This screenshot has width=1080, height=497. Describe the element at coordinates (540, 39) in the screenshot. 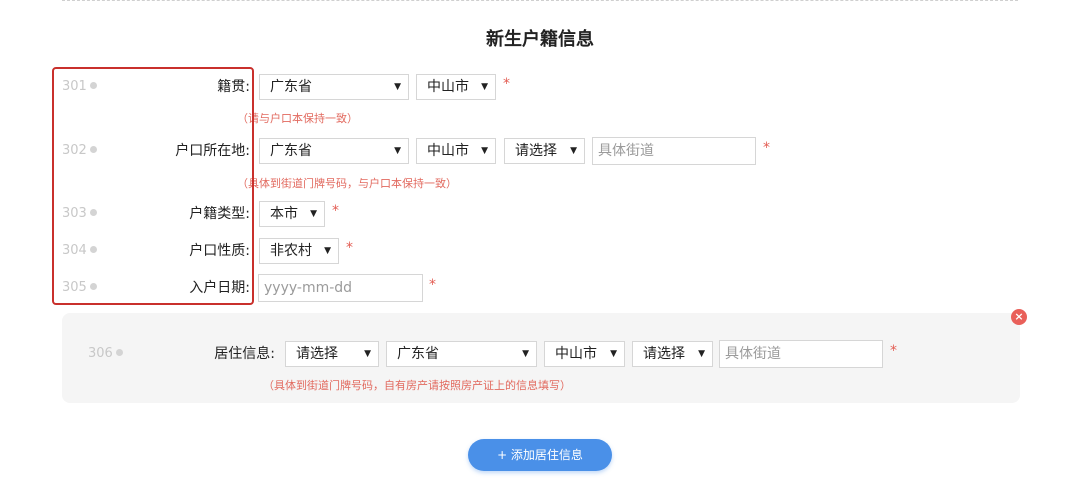

I see `page-title: 新生户籍信息` at that location.